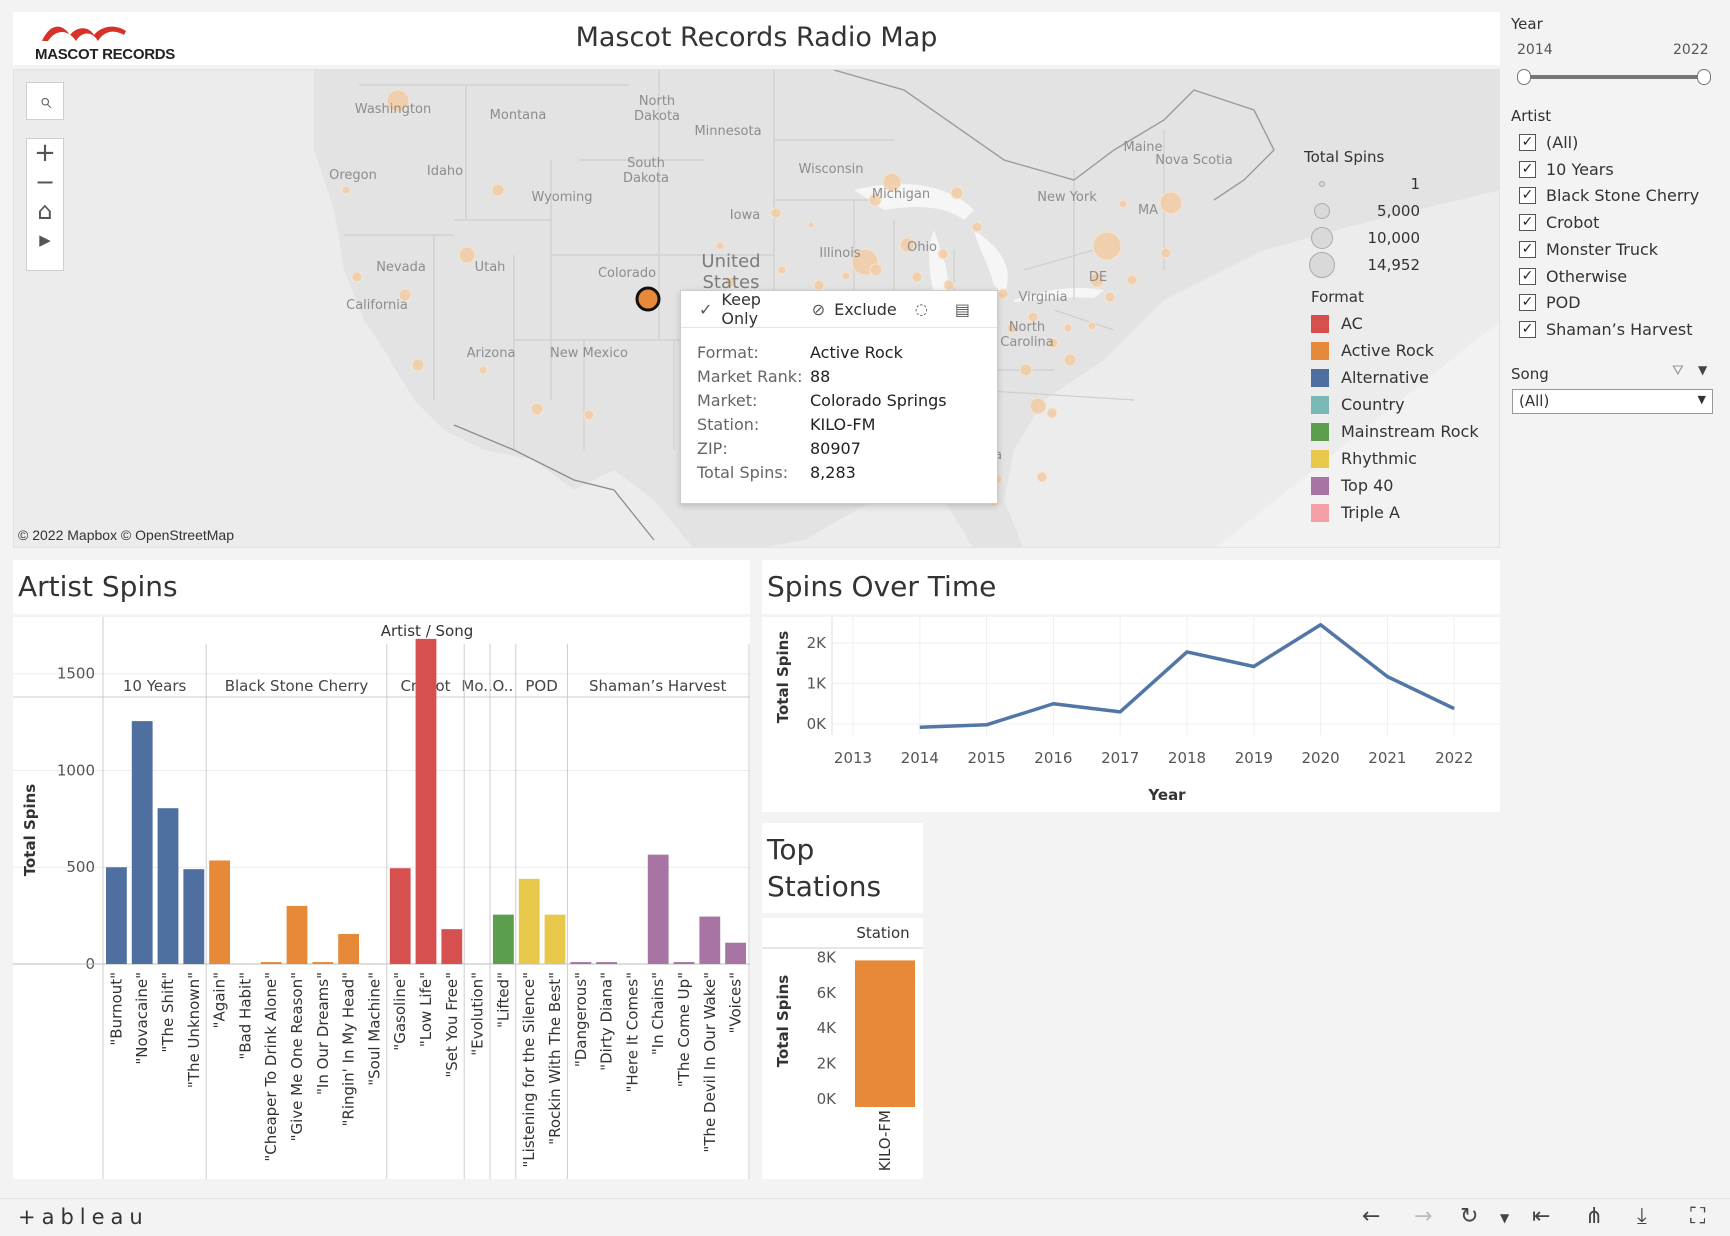  What do you see at coordinates (1401, 485) in the screenshot?
I see `format-legend-item: Top 40` at bounding box center [1401, 485].